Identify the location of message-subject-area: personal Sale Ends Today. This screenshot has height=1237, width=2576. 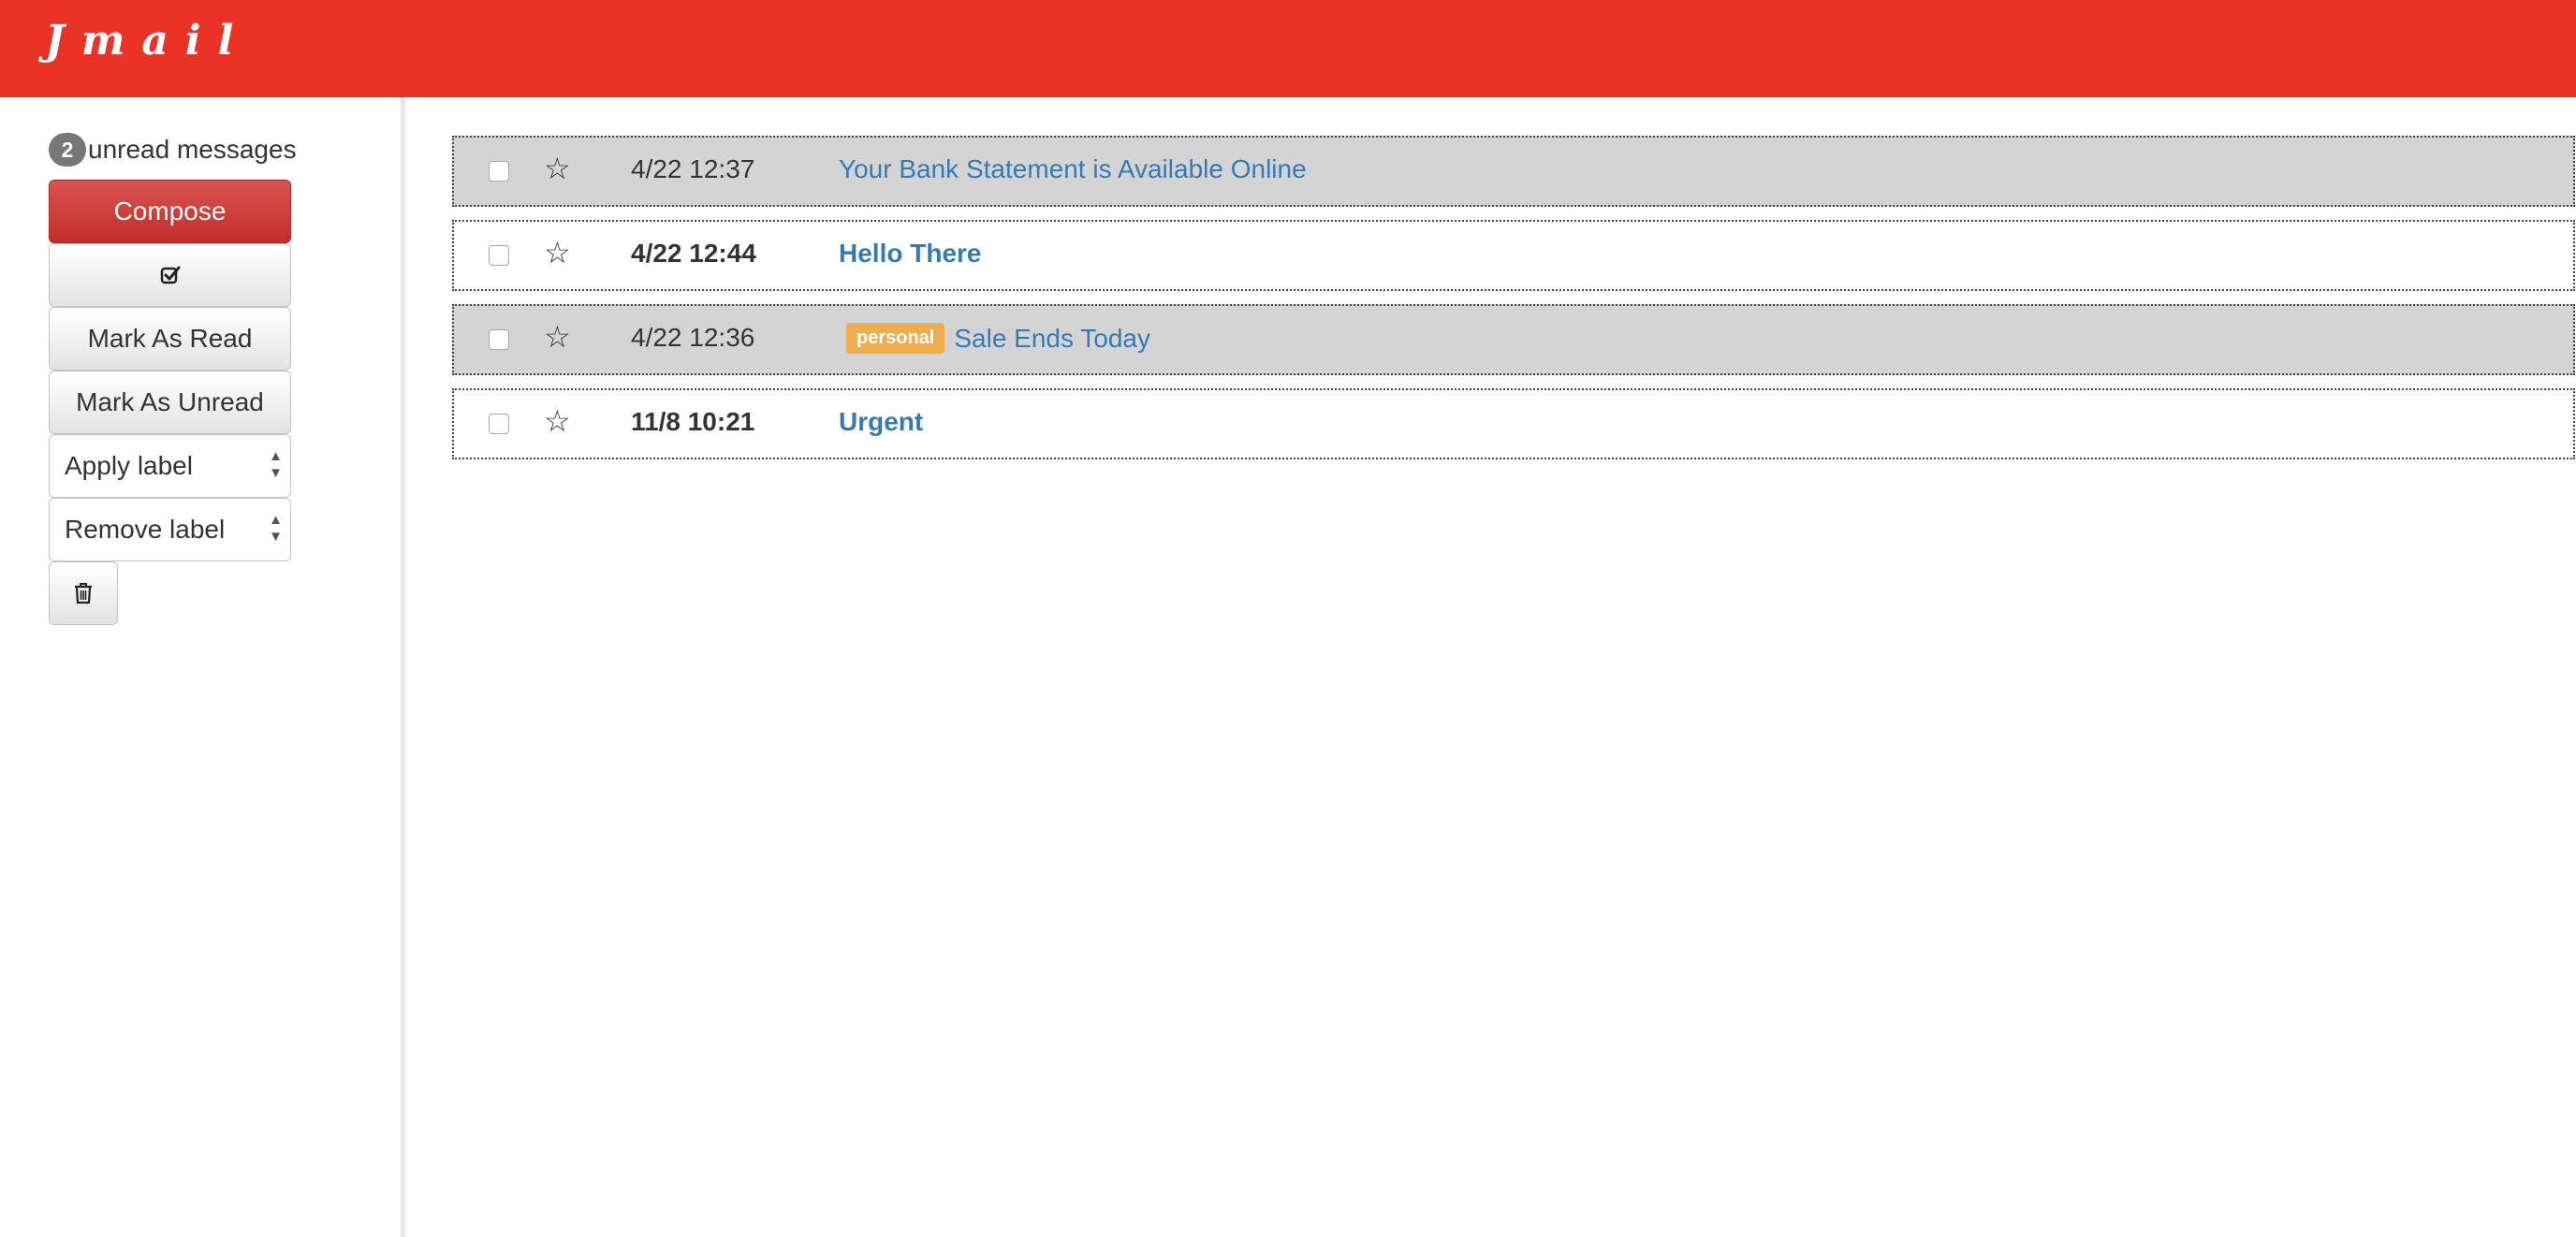
(994, 338).